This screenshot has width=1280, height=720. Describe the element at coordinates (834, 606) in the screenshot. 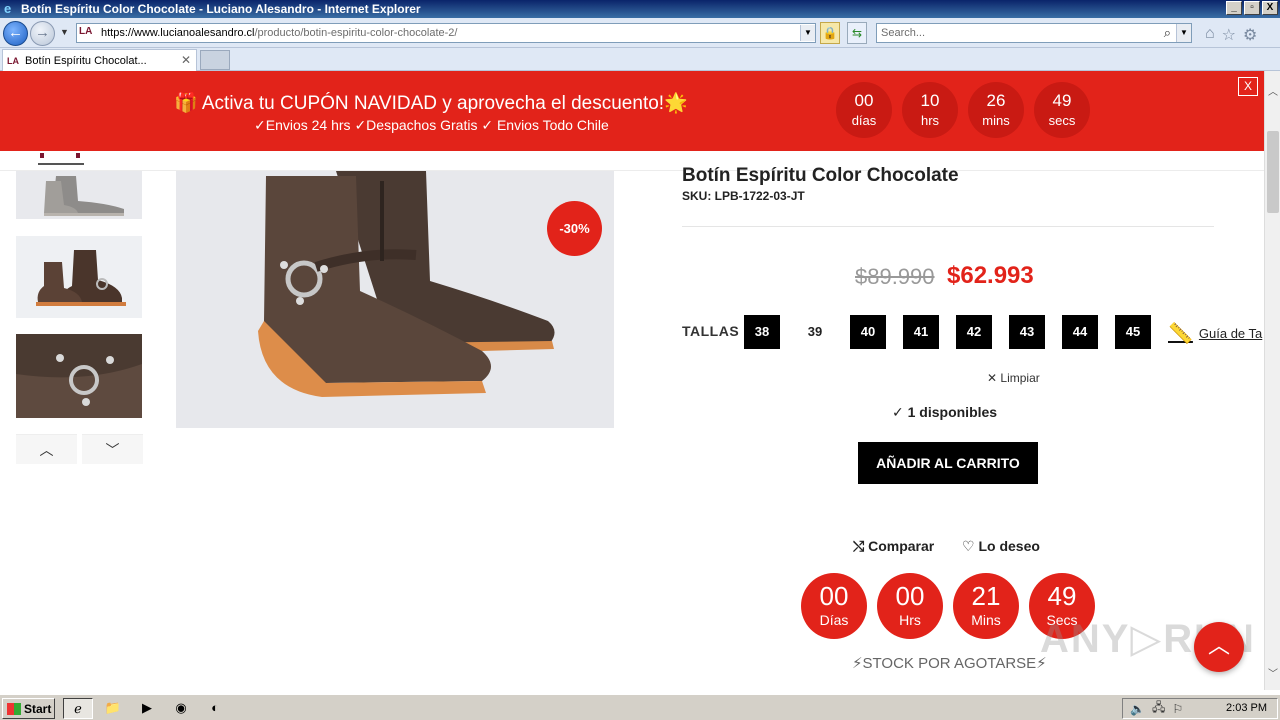

I see `offer-countdown-days: 00 Días` at that location.